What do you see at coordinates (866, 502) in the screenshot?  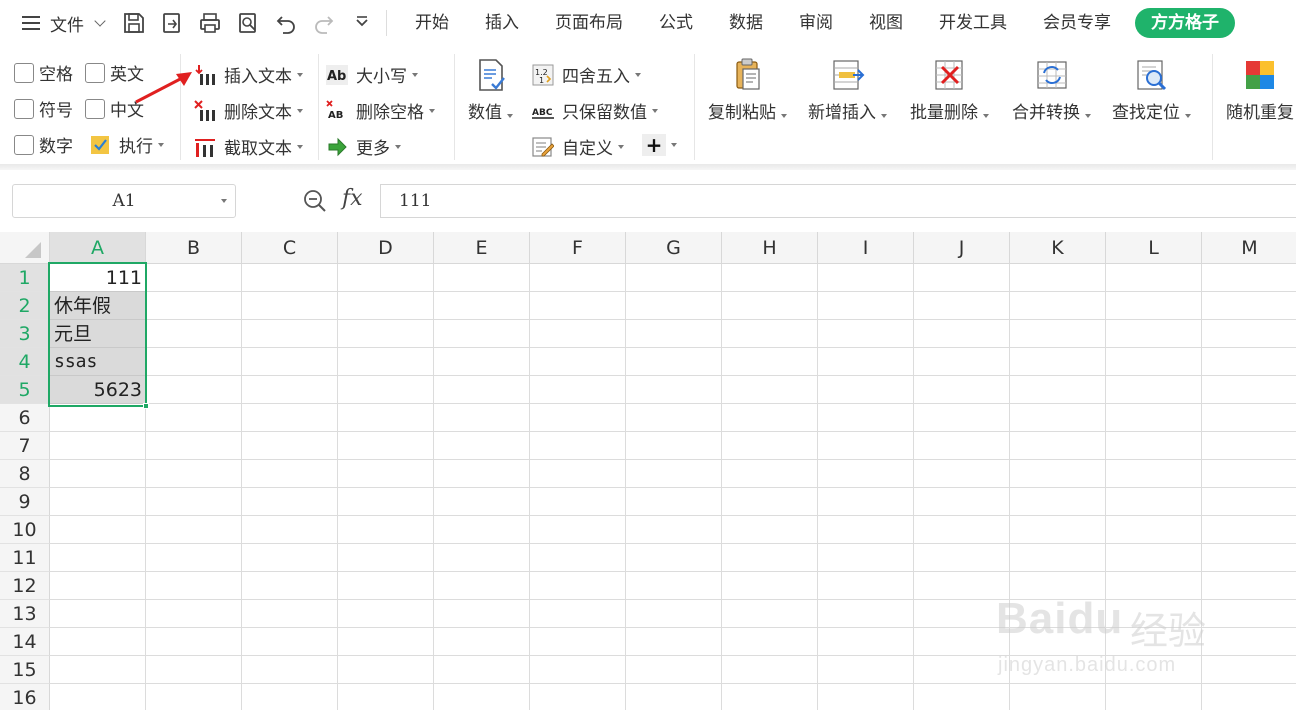 I see `cell-i9` at bounding box center [866, 502].